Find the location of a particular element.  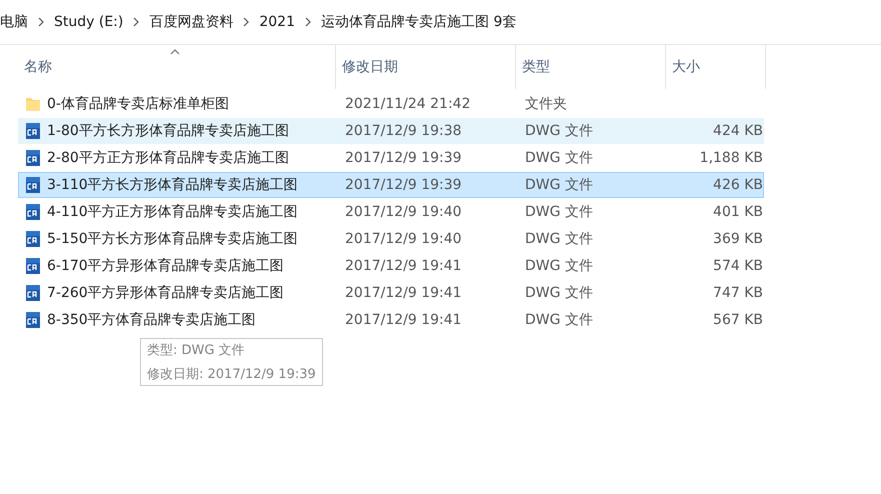

file-name: 3-110平方长方形体育品牌专卖店施工图 is located at coordinates (172, 185).